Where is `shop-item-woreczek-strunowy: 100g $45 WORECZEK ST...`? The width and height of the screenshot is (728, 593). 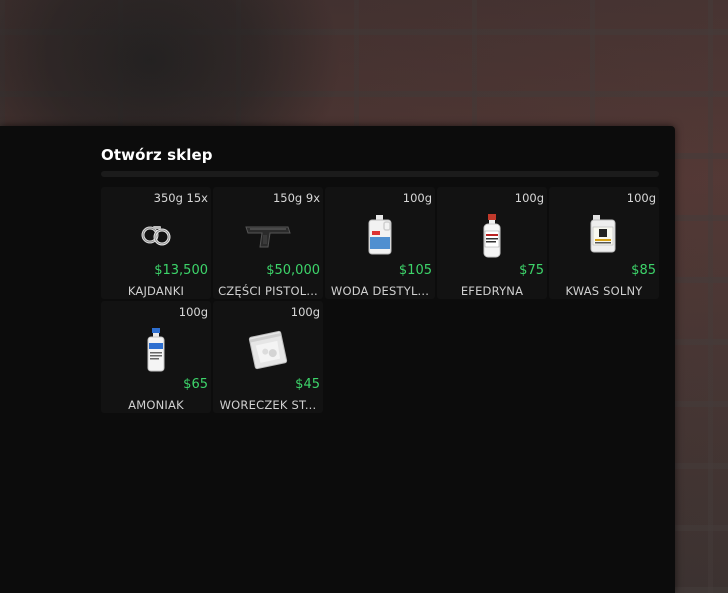
shop-item-woreczek-strunowy: 100g $45 WORECZEK ST... is located at coordinates (268, 357).